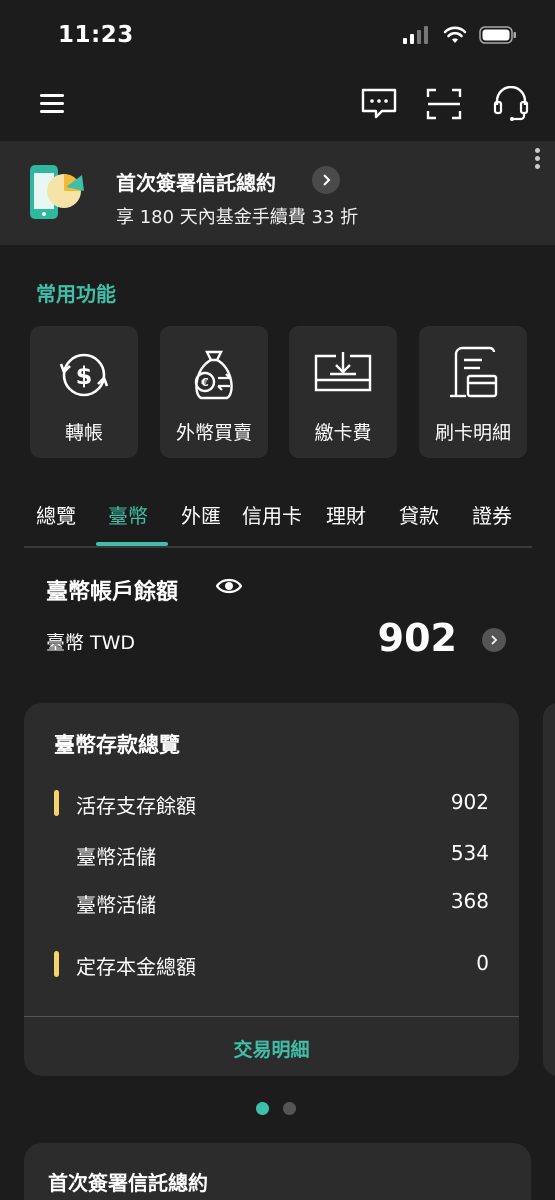 The image size is (555, 1200). I want to click on account-tabs: 總覽 臺幣 外匯 信用卡 理財 貸款 證券, so click(278, 524).